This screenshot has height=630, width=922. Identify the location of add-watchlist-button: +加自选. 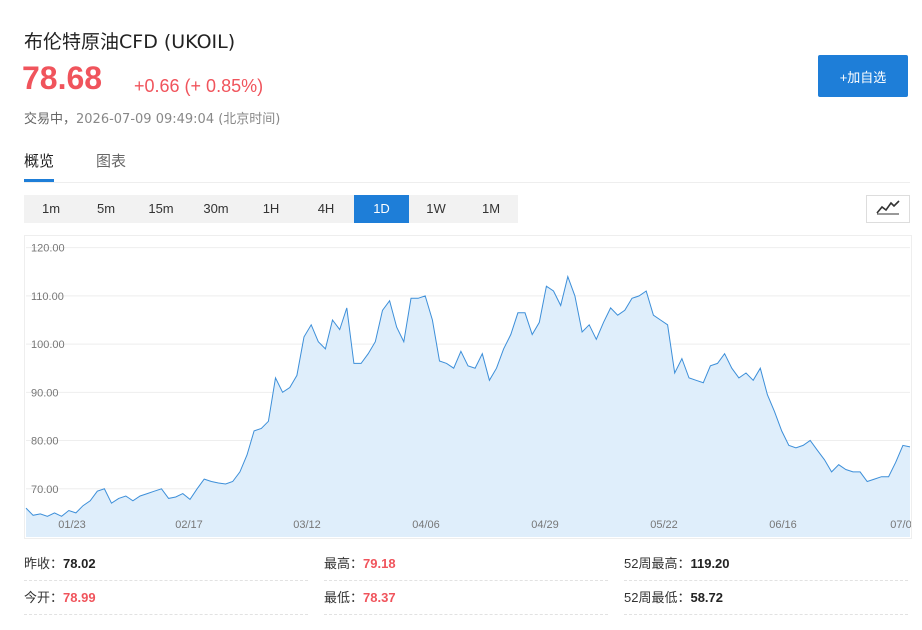
(863, 76).